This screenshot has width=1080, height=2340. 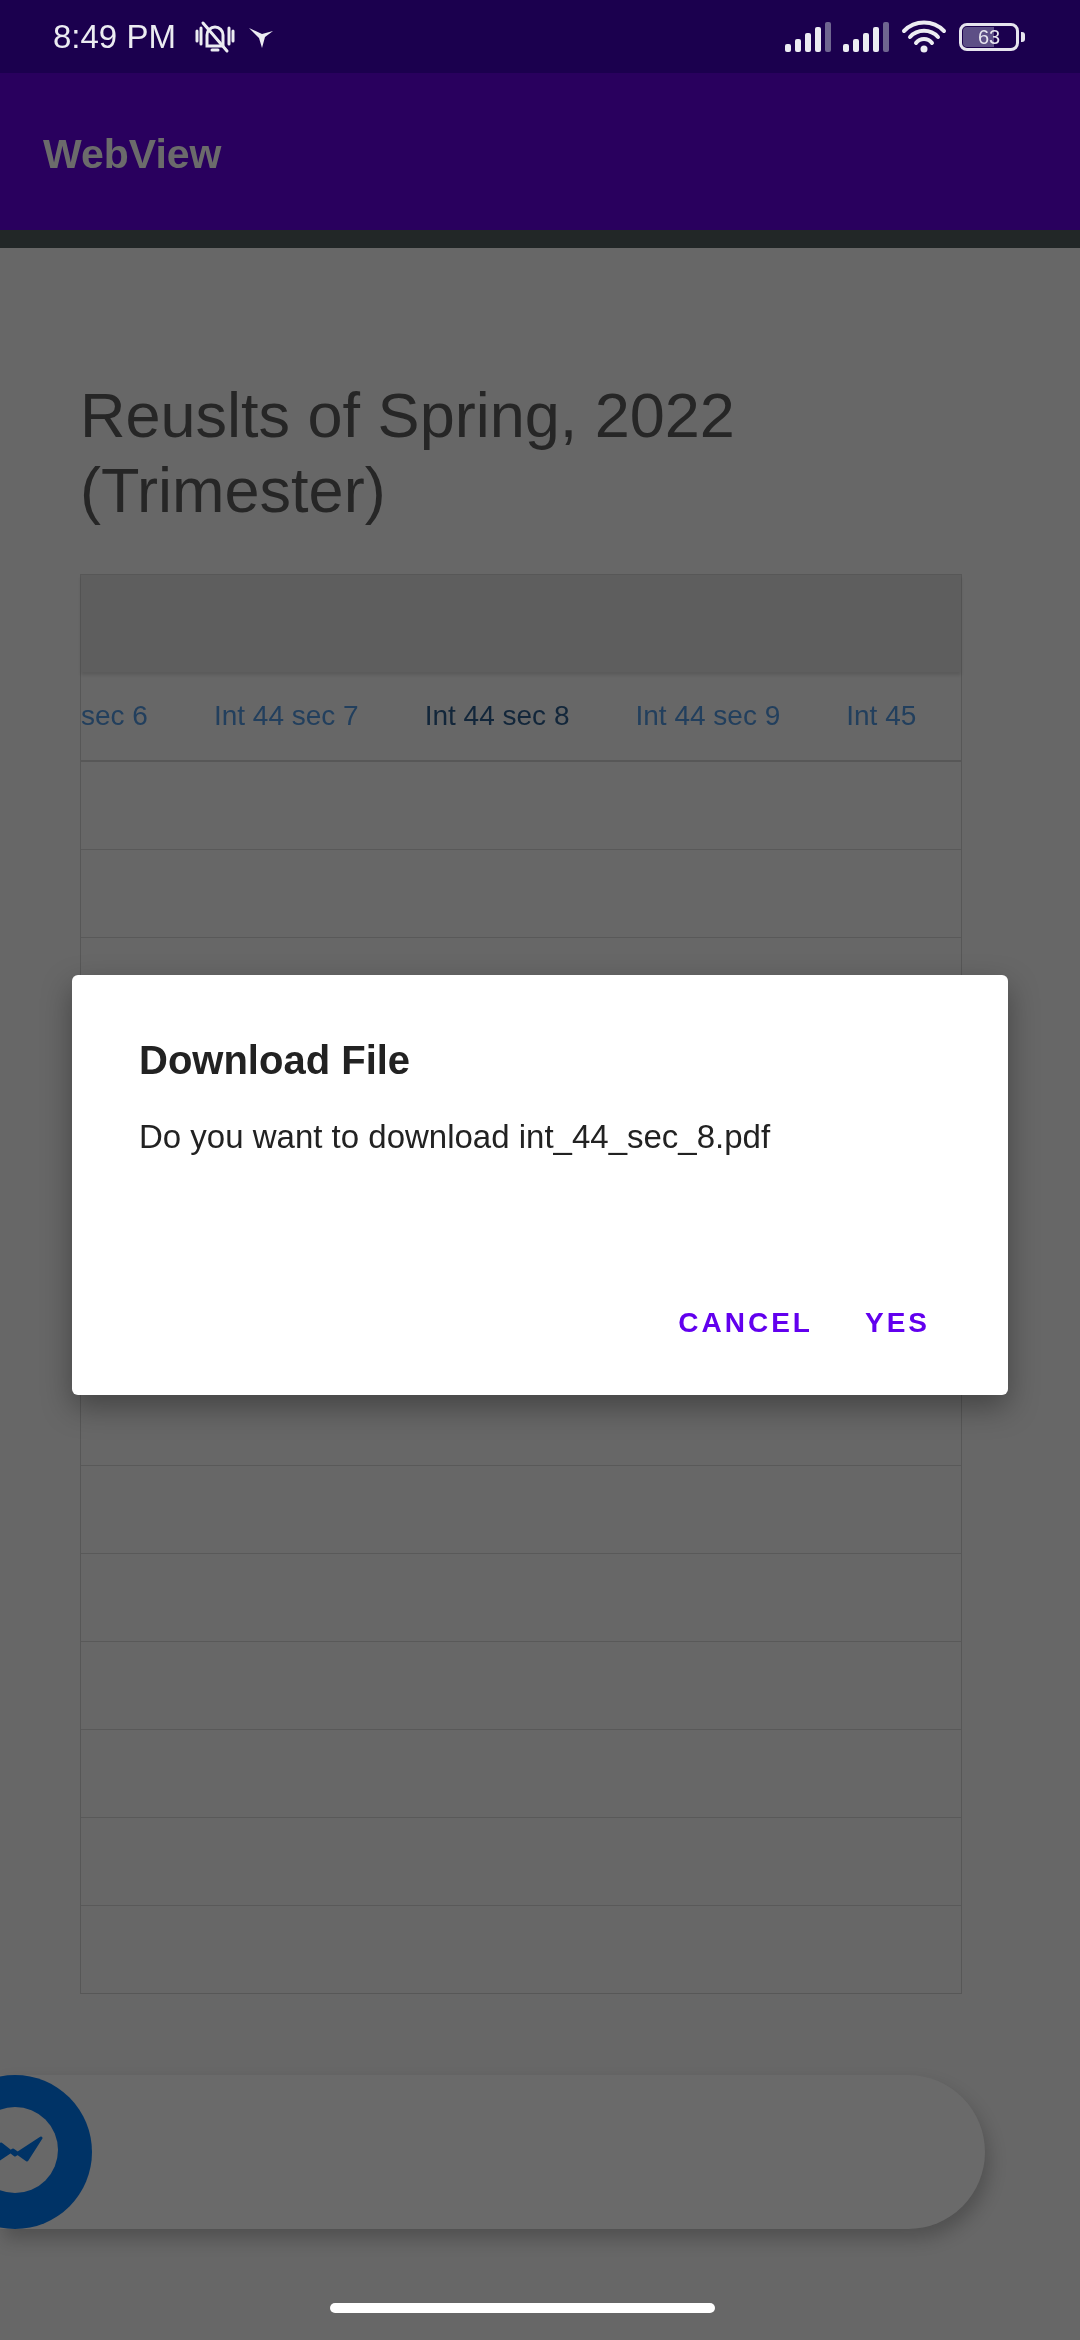 I want to click on wifi-icon, so click(x=924, y=36).